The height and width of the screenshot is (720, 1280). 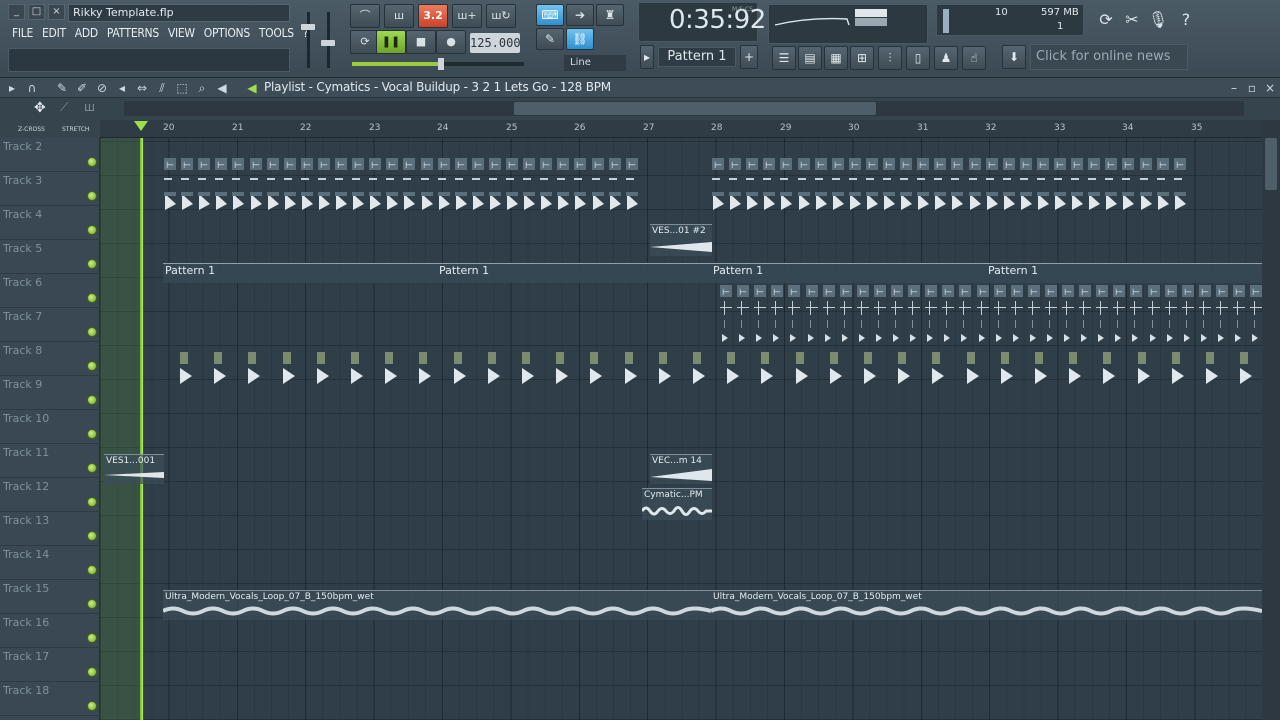 I want to click on track-header: Track 4, so click(x=50, y=223).